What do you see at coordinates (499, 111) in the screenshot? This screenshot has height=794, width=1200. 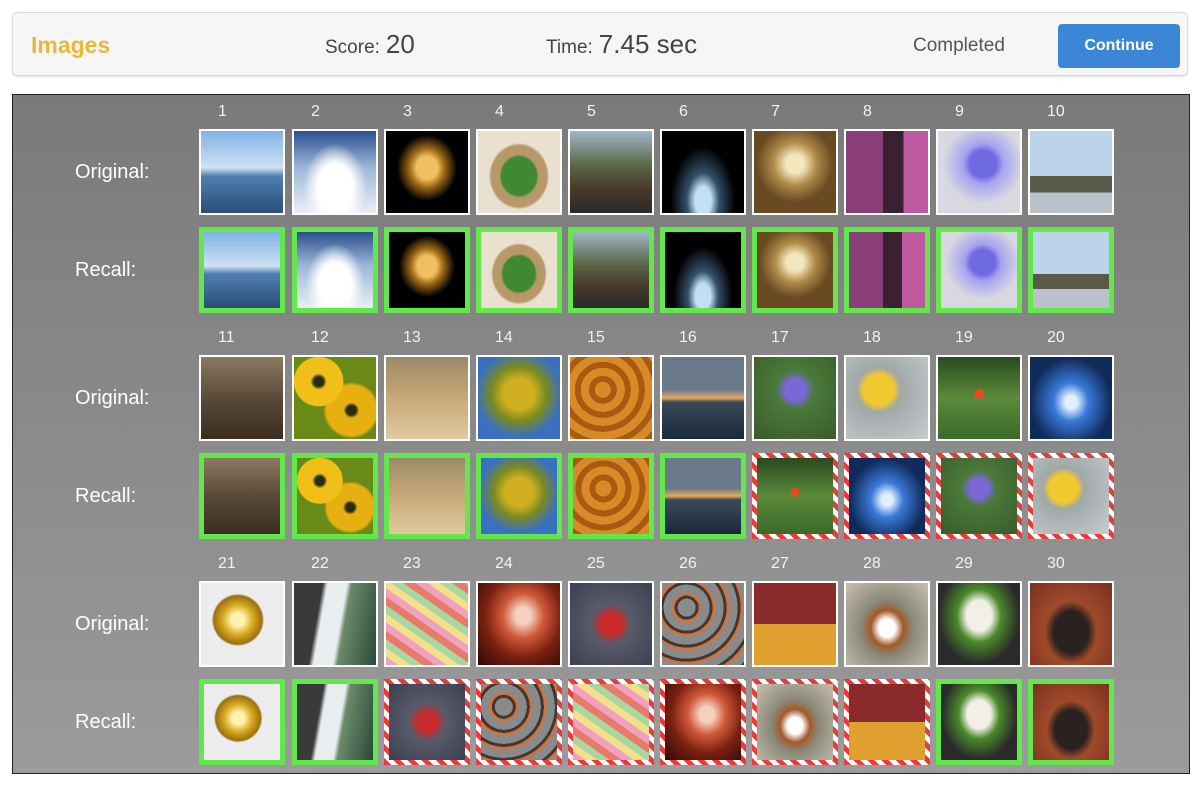 I see `image-number: 4` at bounding box center [499, 111].